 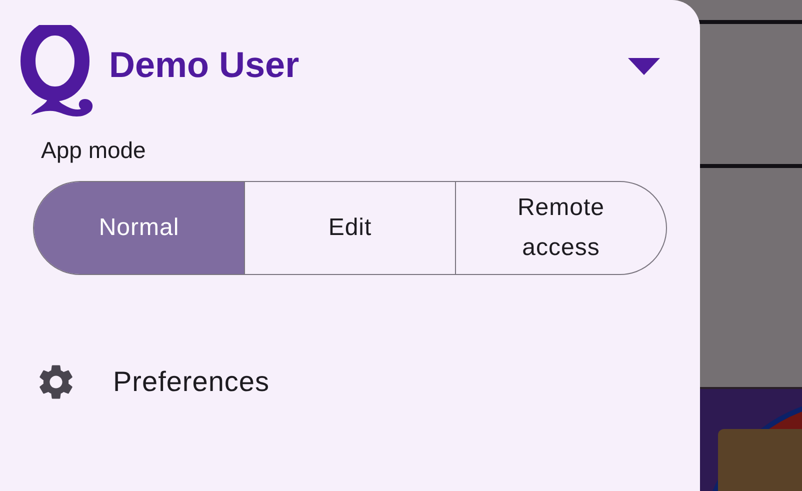 What do you see at coordinates (94, 151) in the screenshot?
I see `section-label: App mode` at bounding box center [94, 151].